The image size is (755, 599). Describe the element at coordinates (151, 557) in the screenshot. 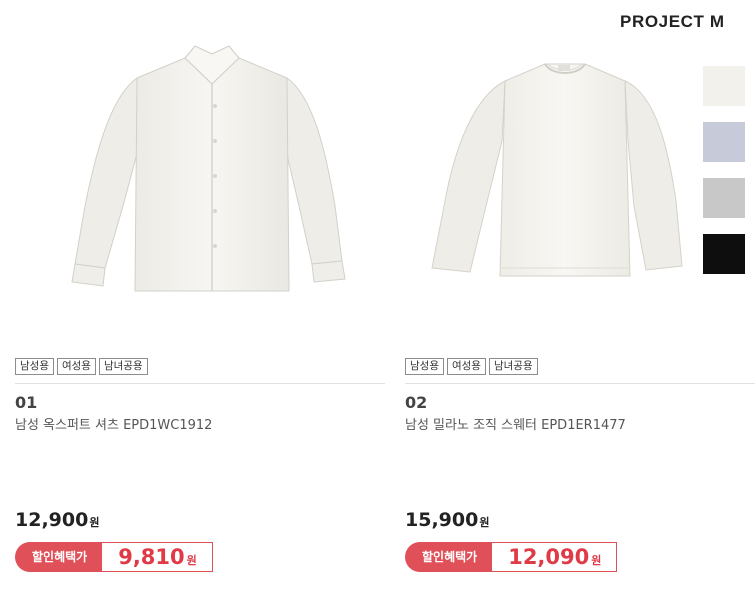

I see `discount-price-value: 9,810` at that location.